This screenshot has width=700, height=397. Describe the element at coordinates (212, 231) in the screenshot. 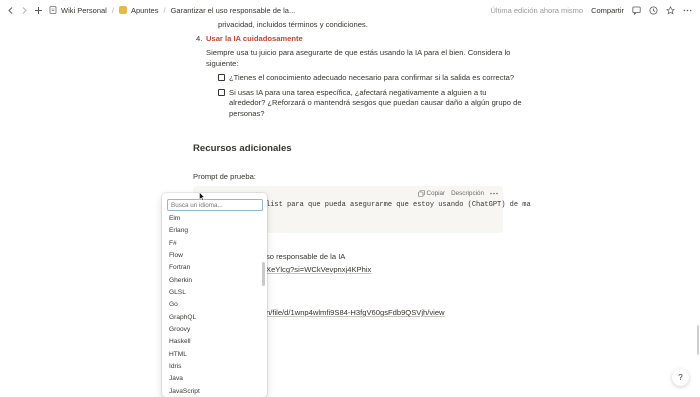

I see `language-option: Erlang` at that location.